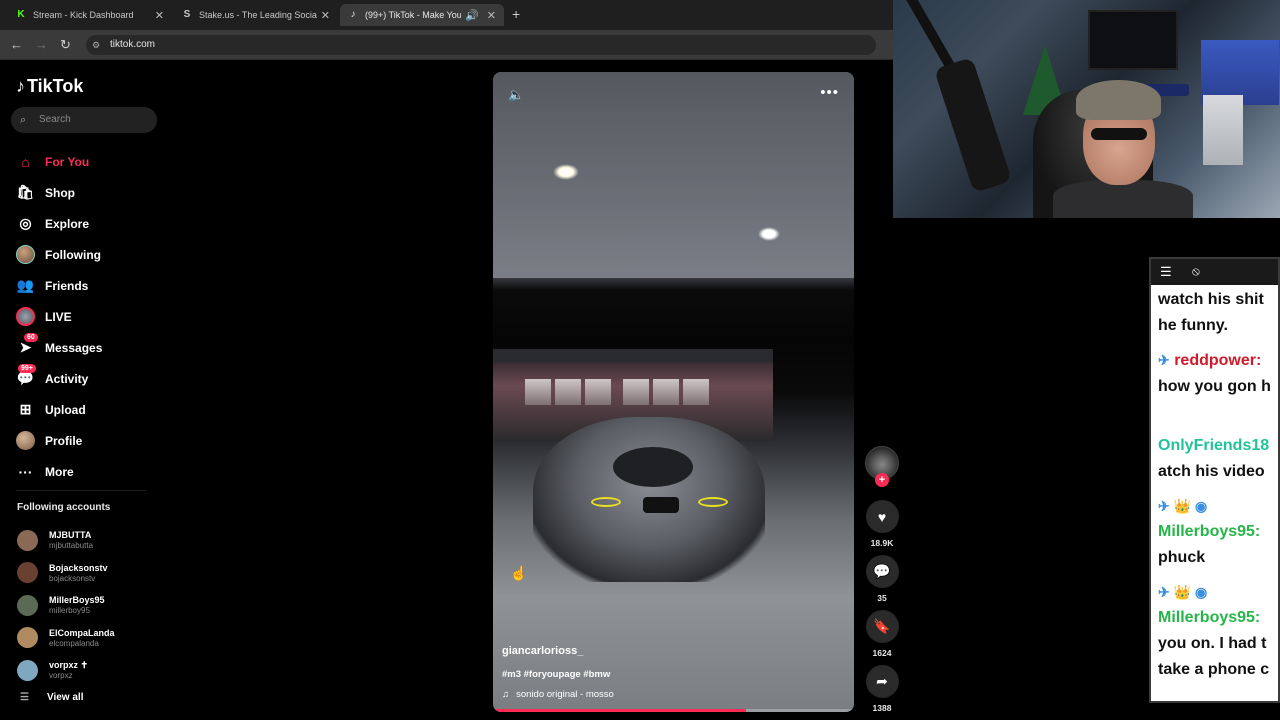  I want to click on sidebar-item-shop: 🛍 Shop, so click(59, 192).